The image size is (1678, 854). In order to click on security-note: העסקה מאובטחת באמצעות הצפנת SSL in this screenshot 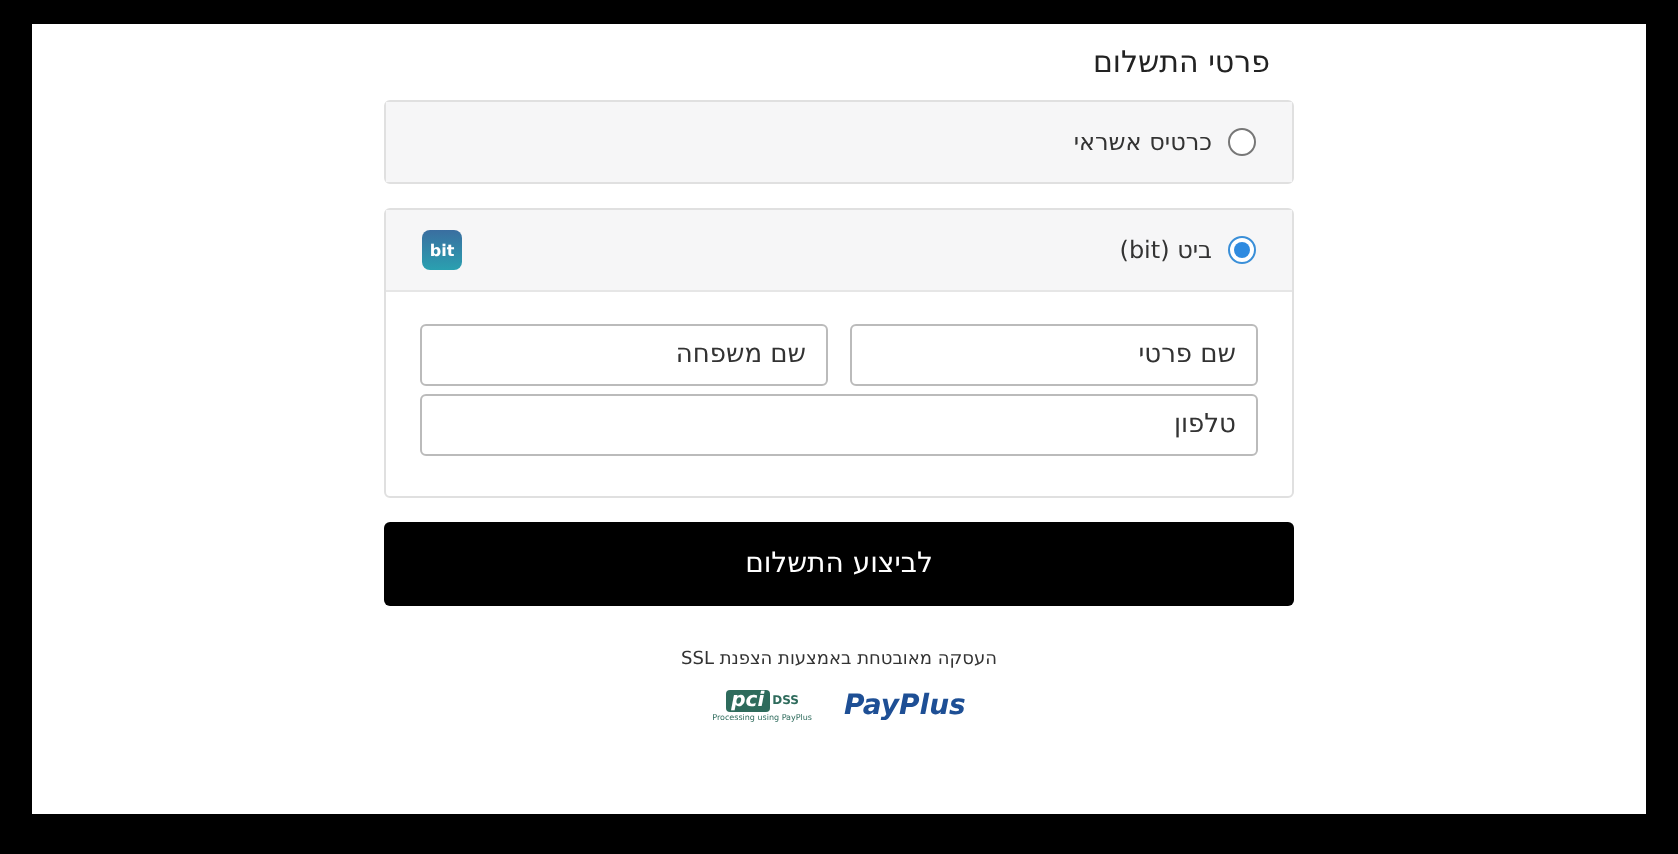, I will do `click(839, 660)`.